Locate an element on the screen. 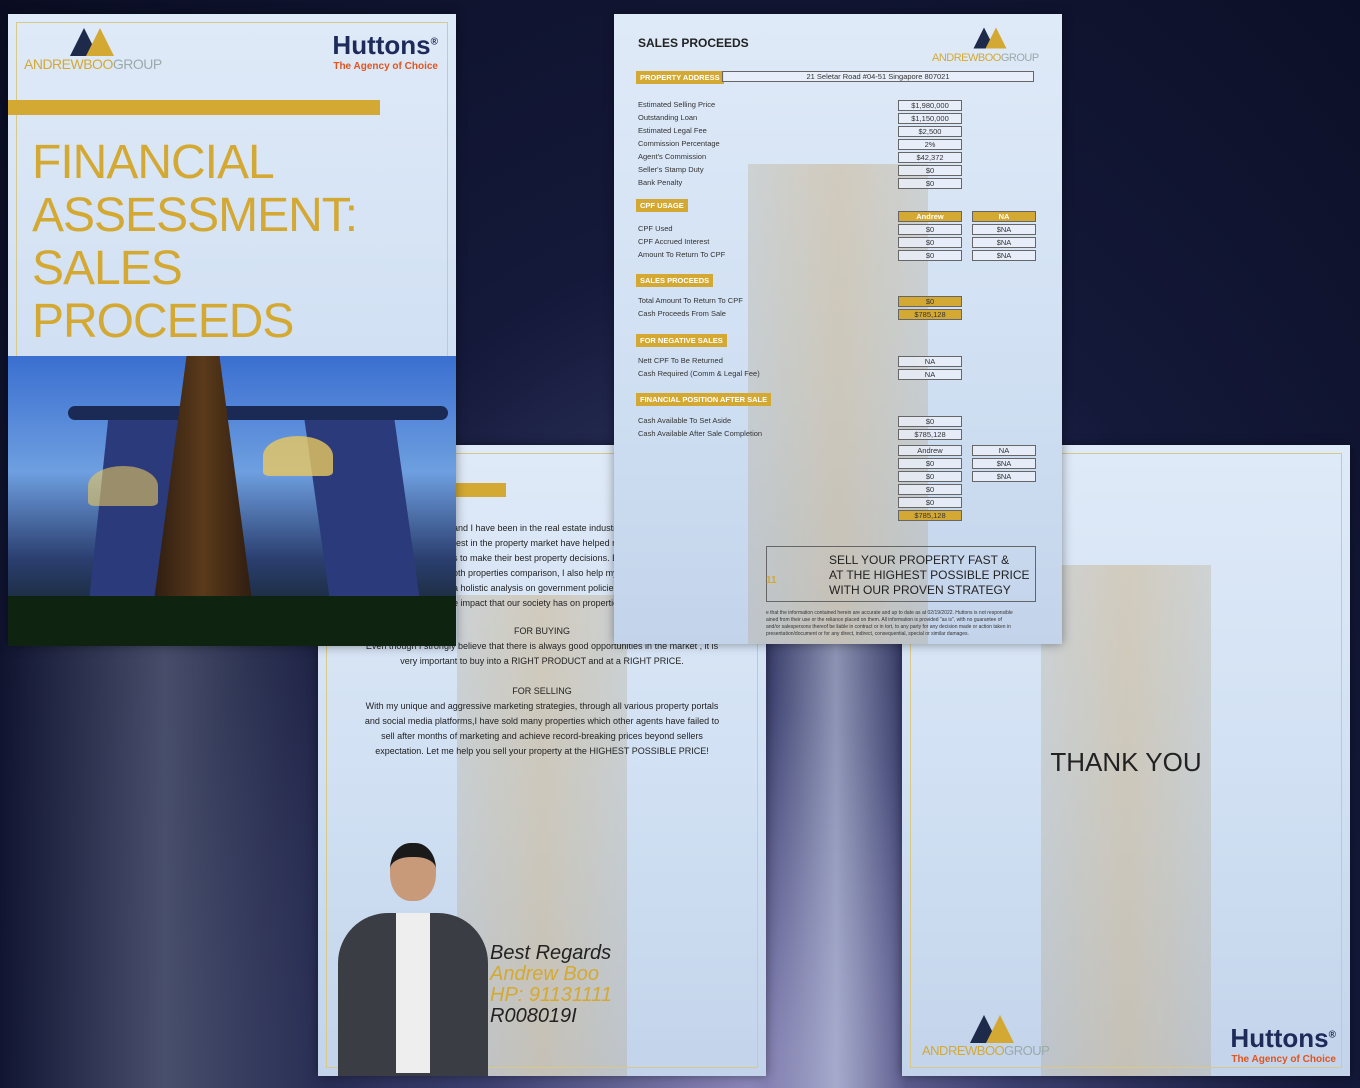 Image resolution: width=1360 pixels, height=1088 pixels. row-value: $2,500 is located at coordinates (930, 131).